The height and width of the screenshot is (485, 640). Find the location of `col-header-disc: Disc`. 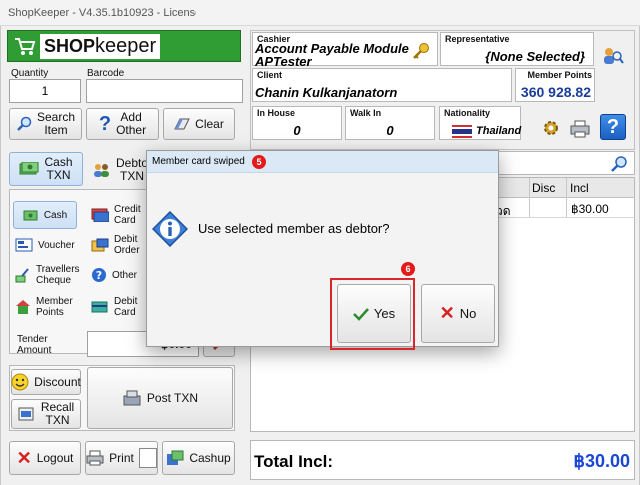

col-header-disc: Disc is located at coordinates (544, 188).